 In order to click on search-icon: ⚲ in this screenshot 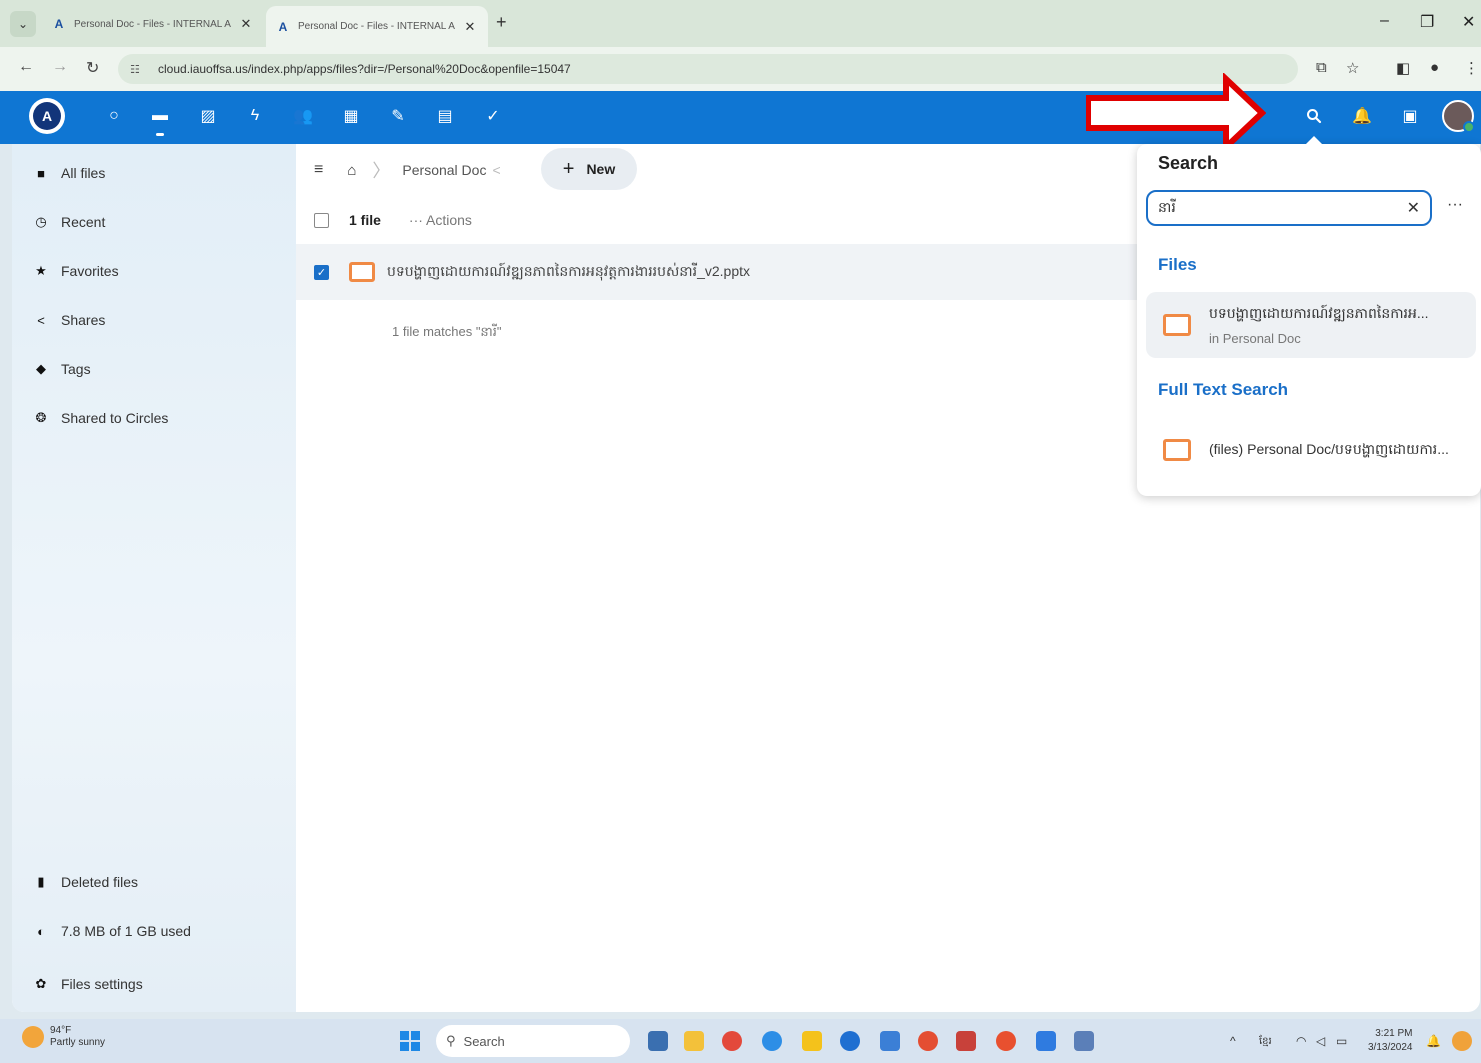, I will do `click(451, 1040)`.